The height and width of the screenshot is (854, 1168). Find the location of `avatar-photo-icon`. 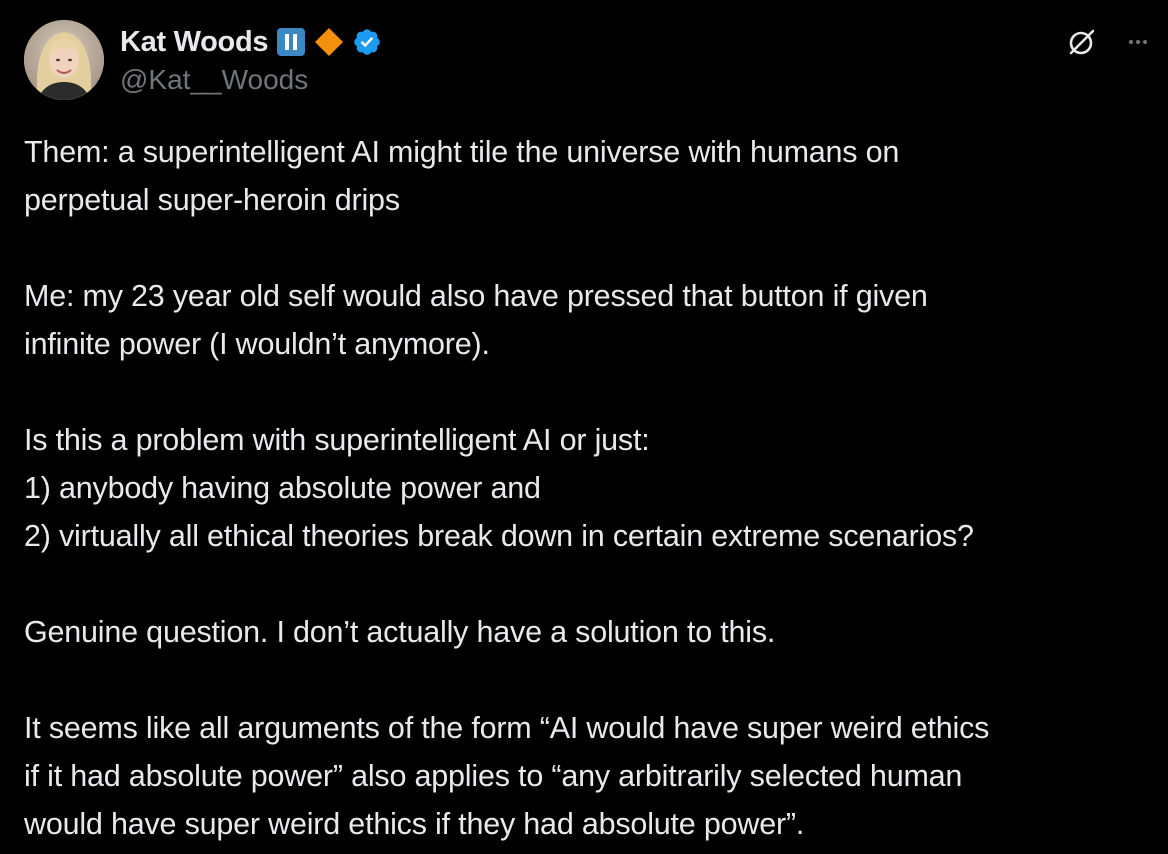

avatar-photo-icon is located at coordinates (64, 60).